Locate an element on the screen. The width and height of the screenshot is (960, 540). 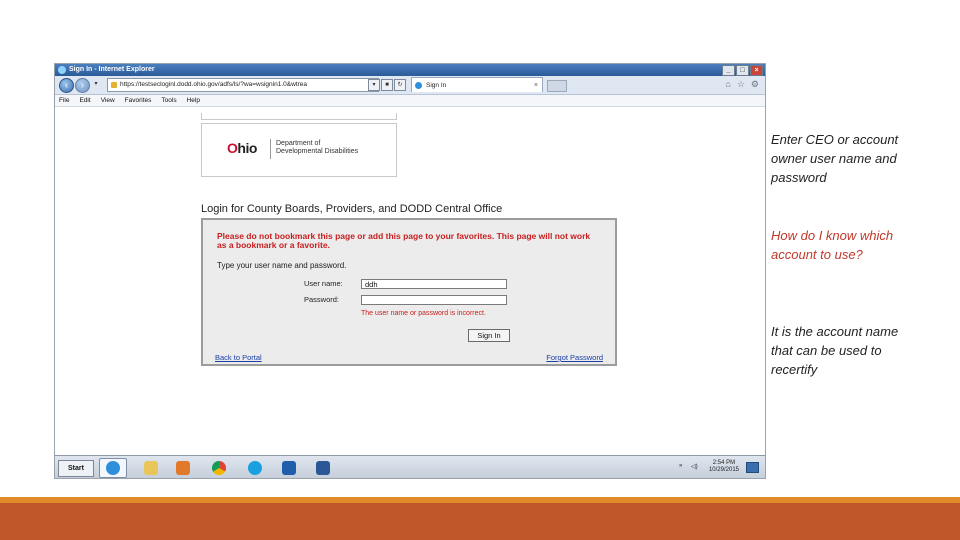
history-dropdown-icon: ▾ is located at coordinates (96, 84).